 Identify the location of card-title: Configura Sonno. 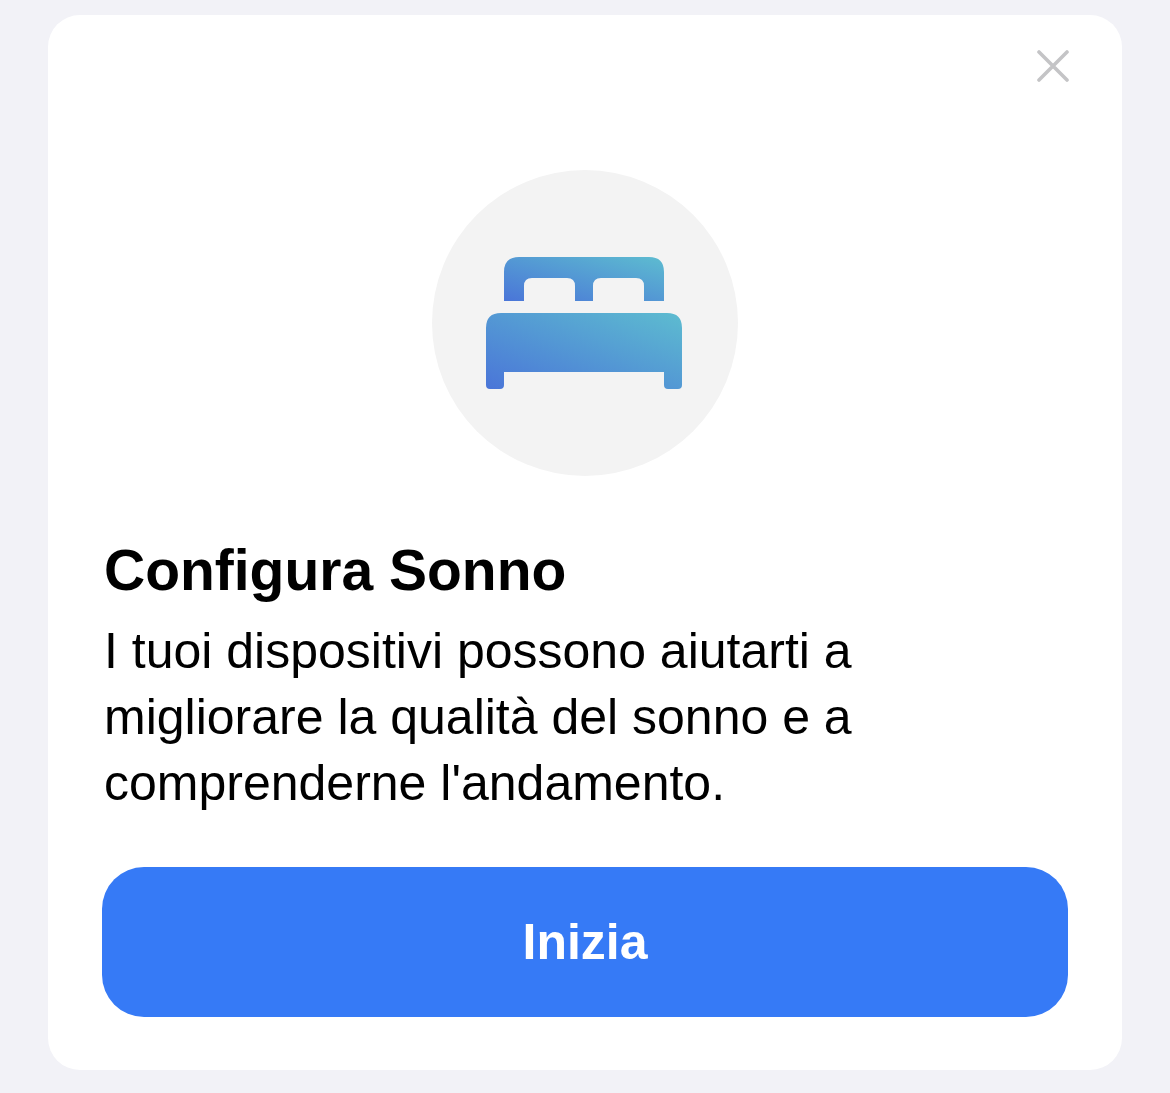
(336, 570).